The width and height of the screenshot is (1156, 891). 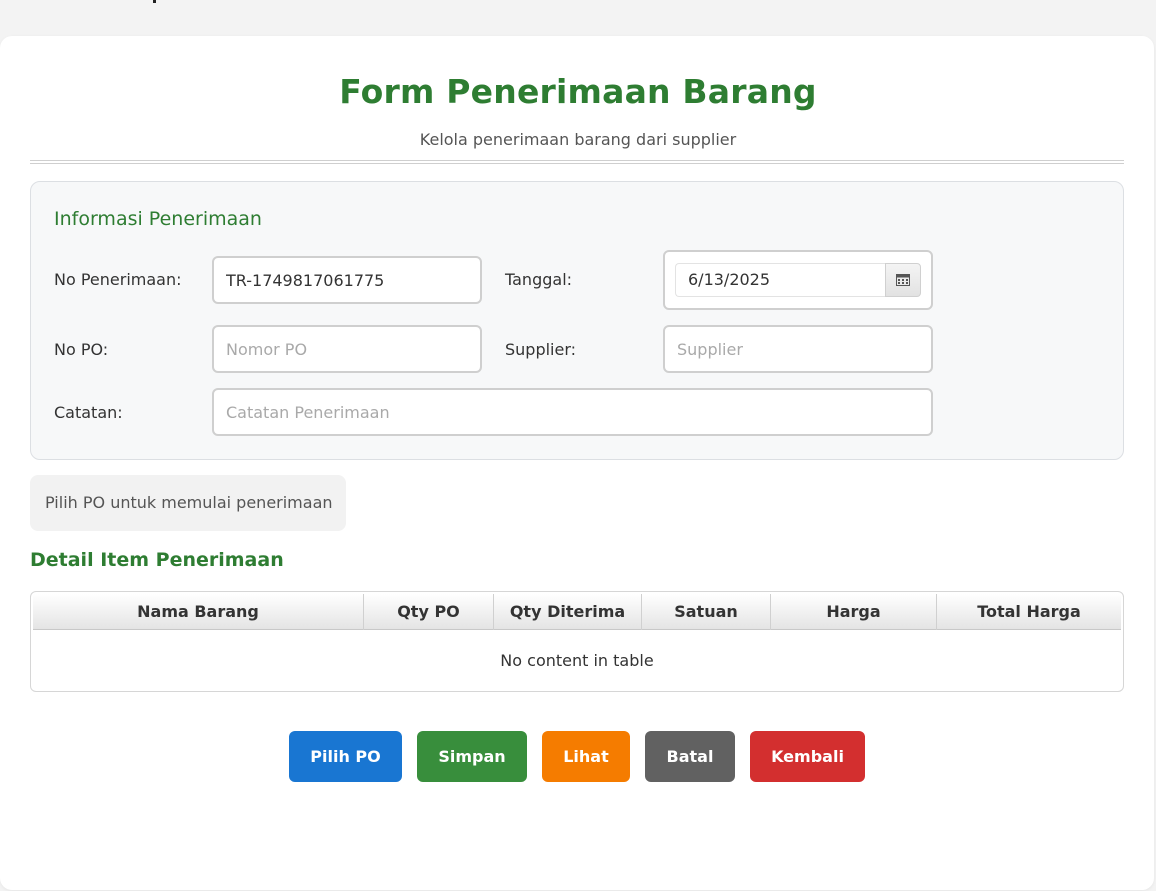 I want to click on detail-section-title: Detail Item Penerimaan, so click(x=157, y=560).